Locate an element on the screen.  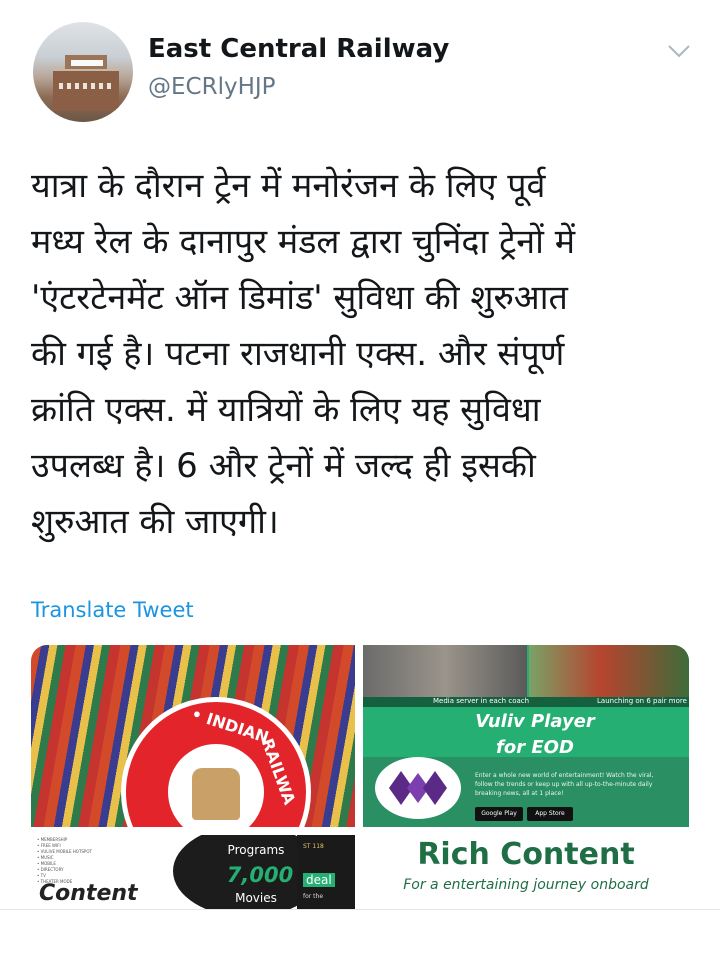
coach-photo is located at coordinates (445, 671).